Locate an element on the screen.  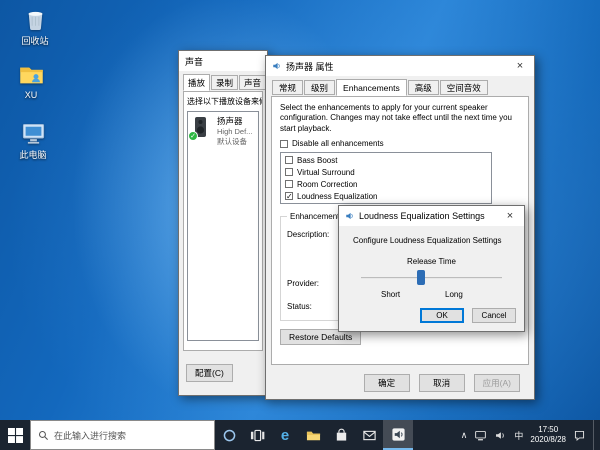
tray-network-button is located at coordinates (480, 435).